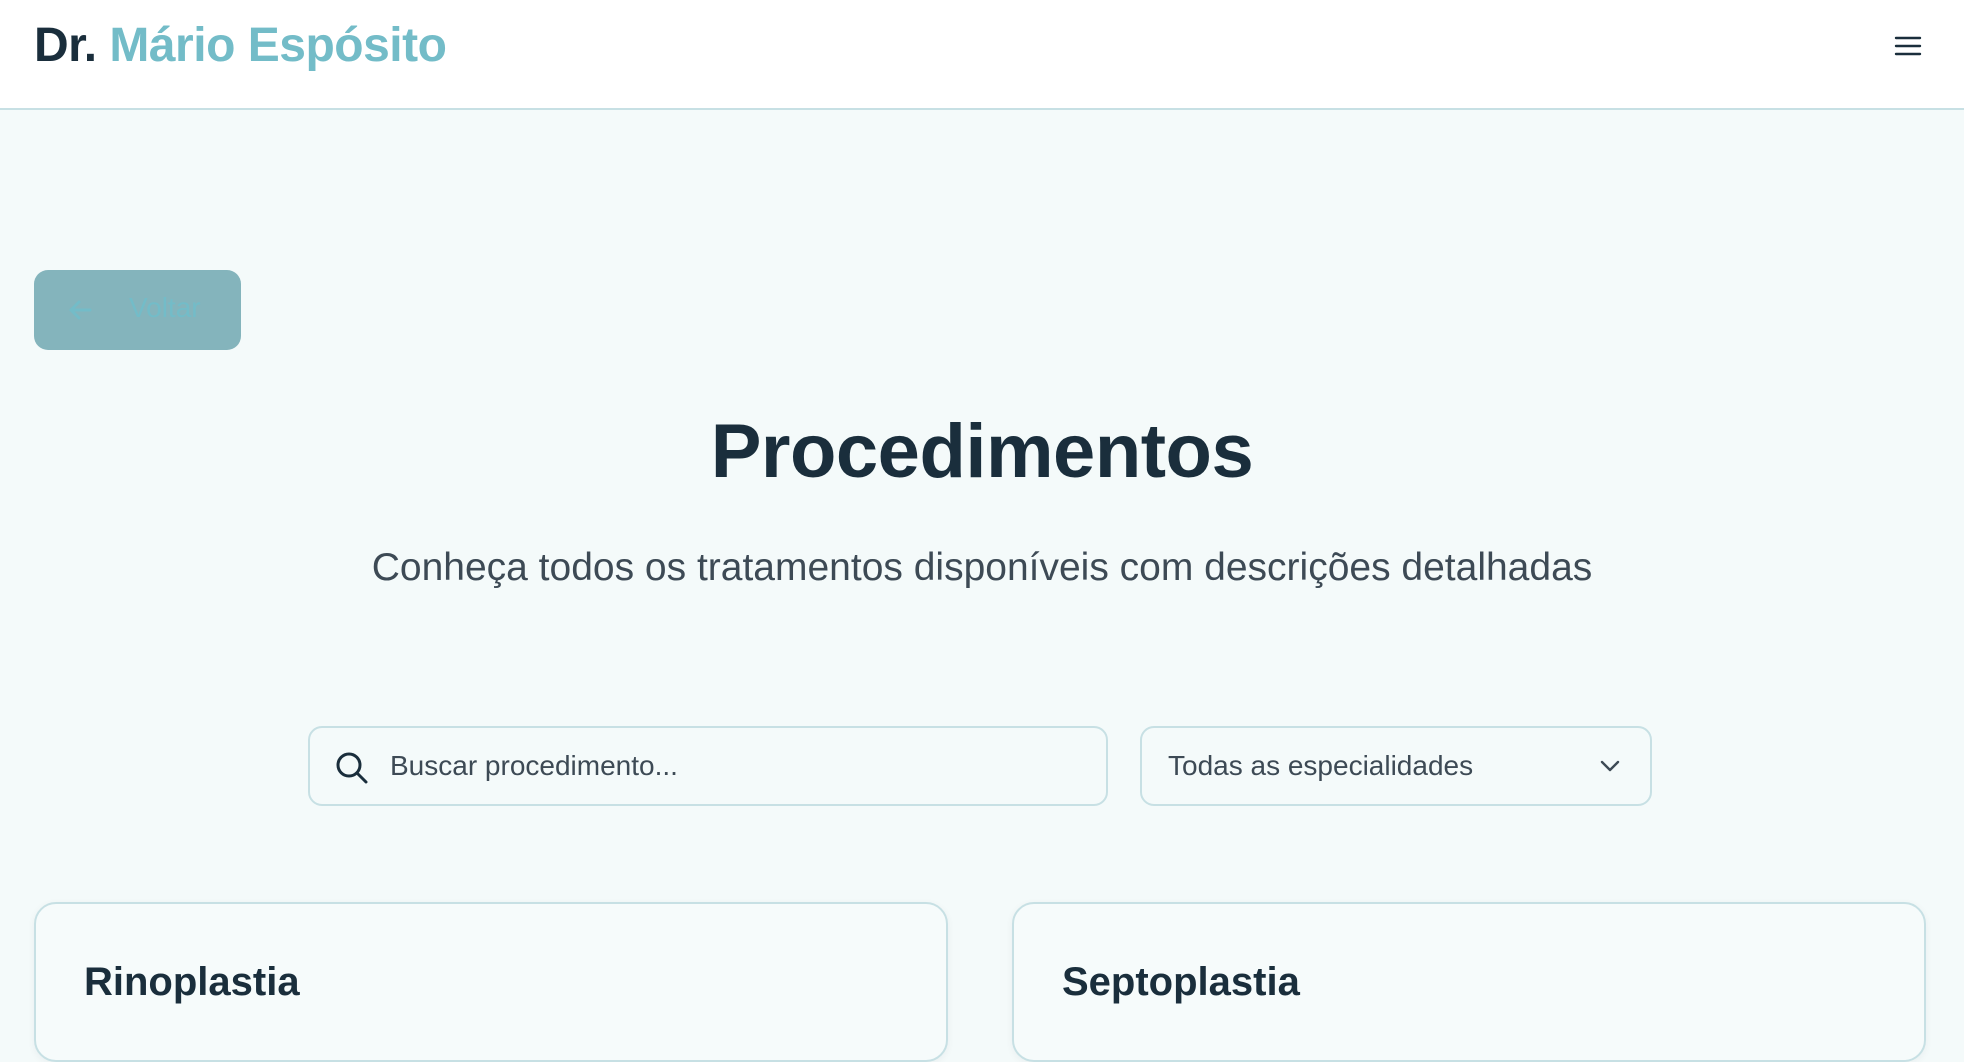 This screenshot has width=1964, height=1062. What do you see at coordinates (1321, 765) in the screenshot?
I see `specialty-select-value: Todas as especialidades` at bounding box center [1321, 765].